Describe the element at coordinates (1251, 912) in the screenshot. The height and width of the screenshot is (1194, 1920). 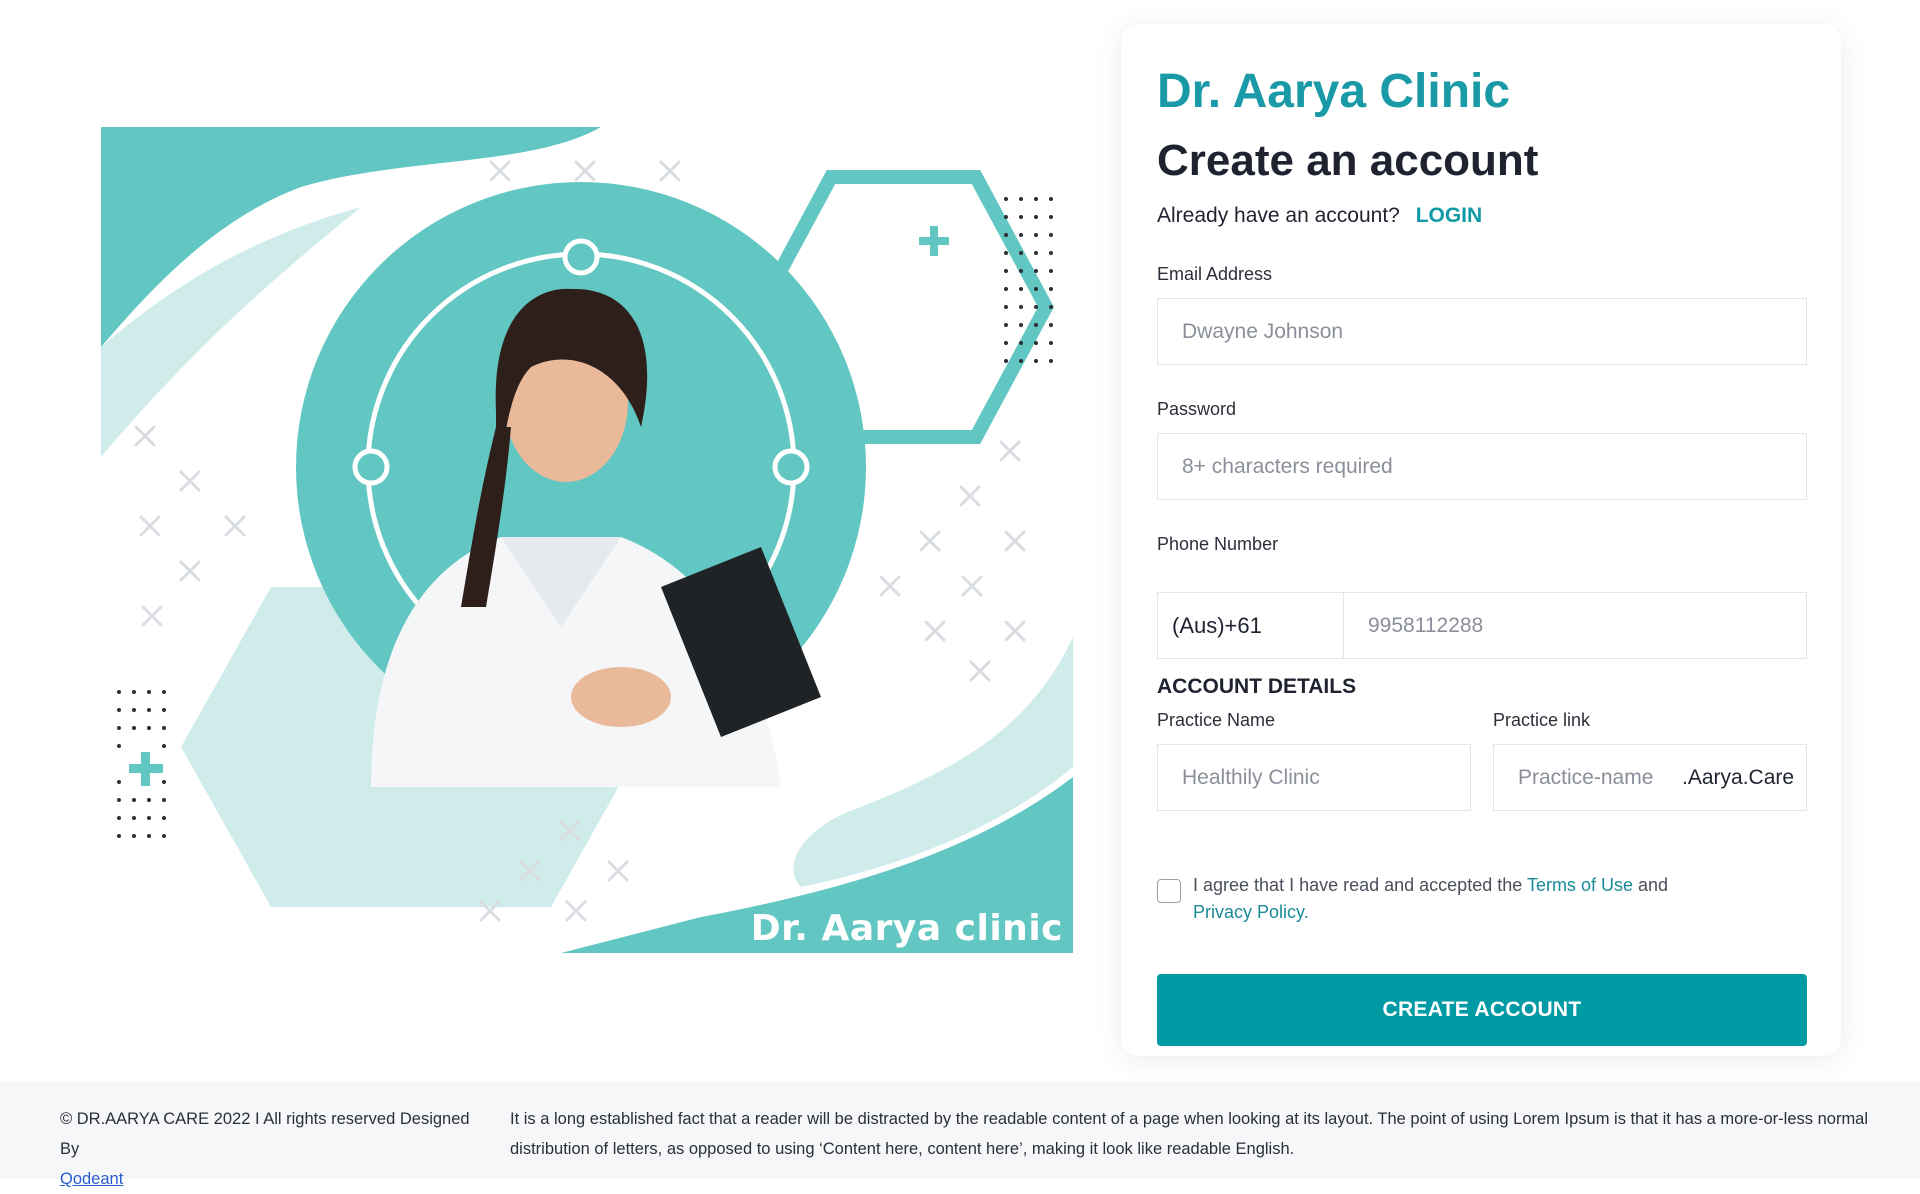
I see `privacy-policy-link: Privacy Policy.` at that location.